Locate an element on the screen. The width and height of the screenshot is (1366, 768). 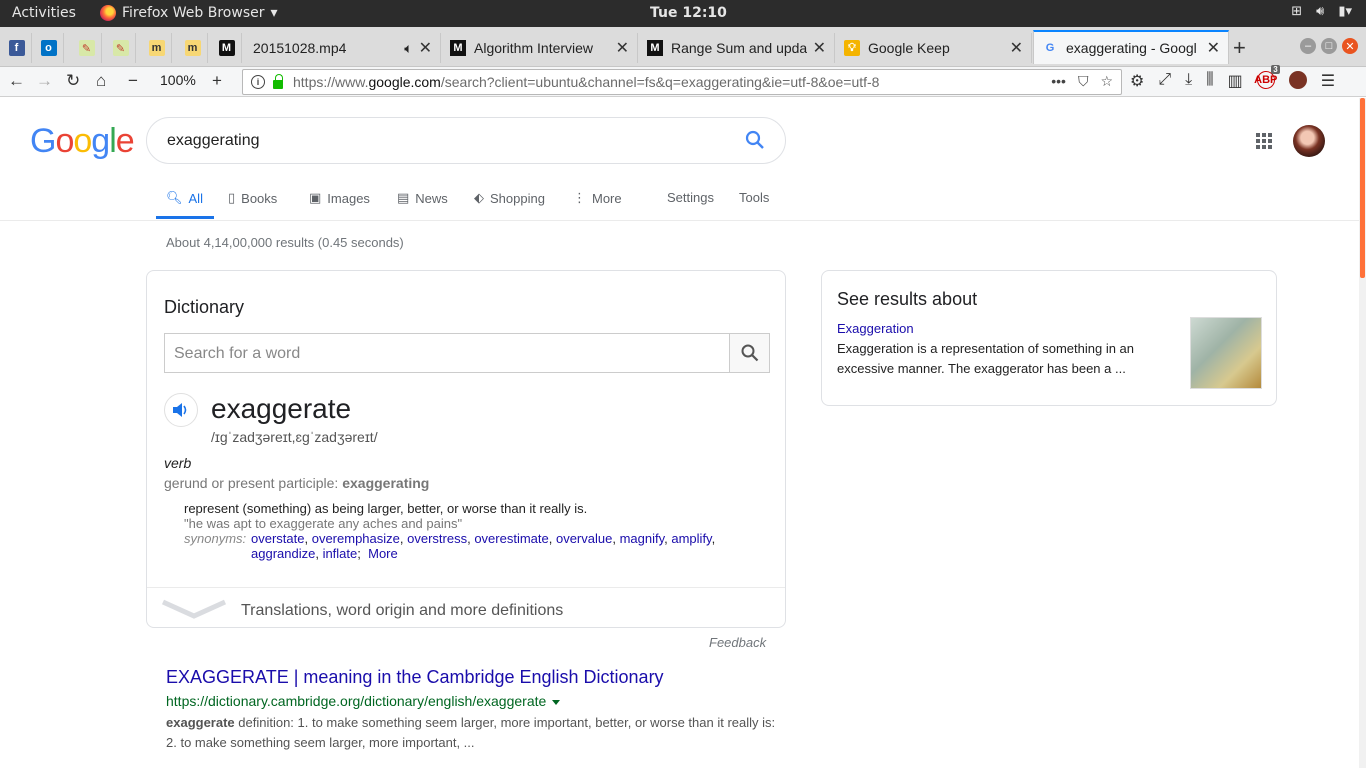
pinned-tab-notes-2: ✎ is located at coordinates (121, 48).